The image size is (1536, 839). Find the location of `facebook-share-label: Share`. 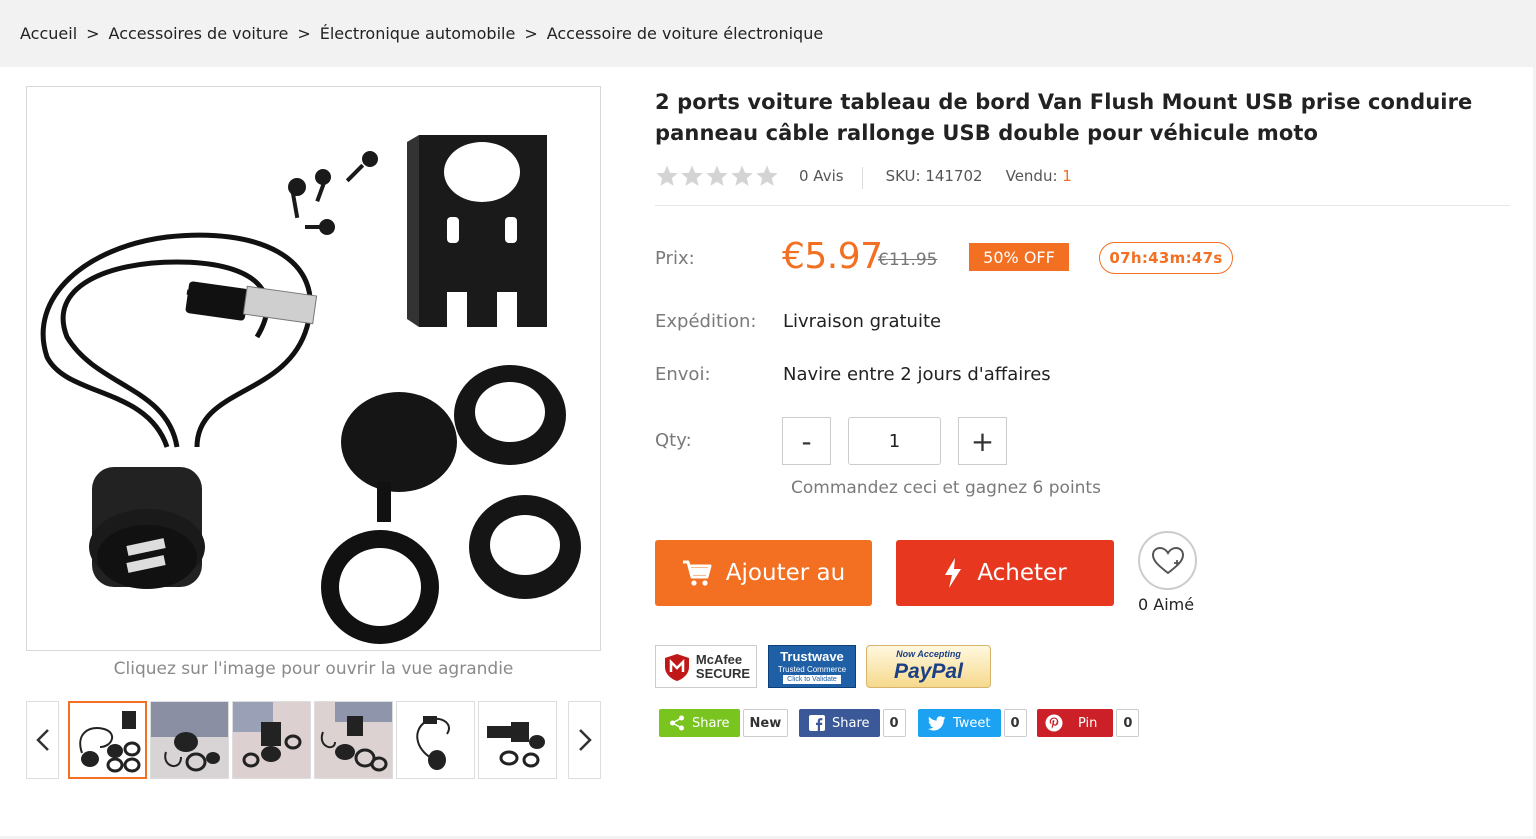

facebook-share-label: Share is located at coordinates (851, 723).